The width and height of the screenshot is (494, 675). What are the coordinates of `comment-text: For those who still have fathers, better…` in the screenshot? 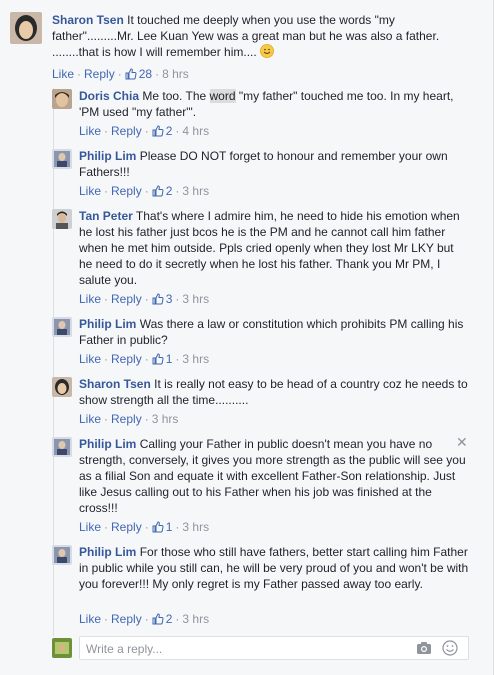 It's located at (274, 568).